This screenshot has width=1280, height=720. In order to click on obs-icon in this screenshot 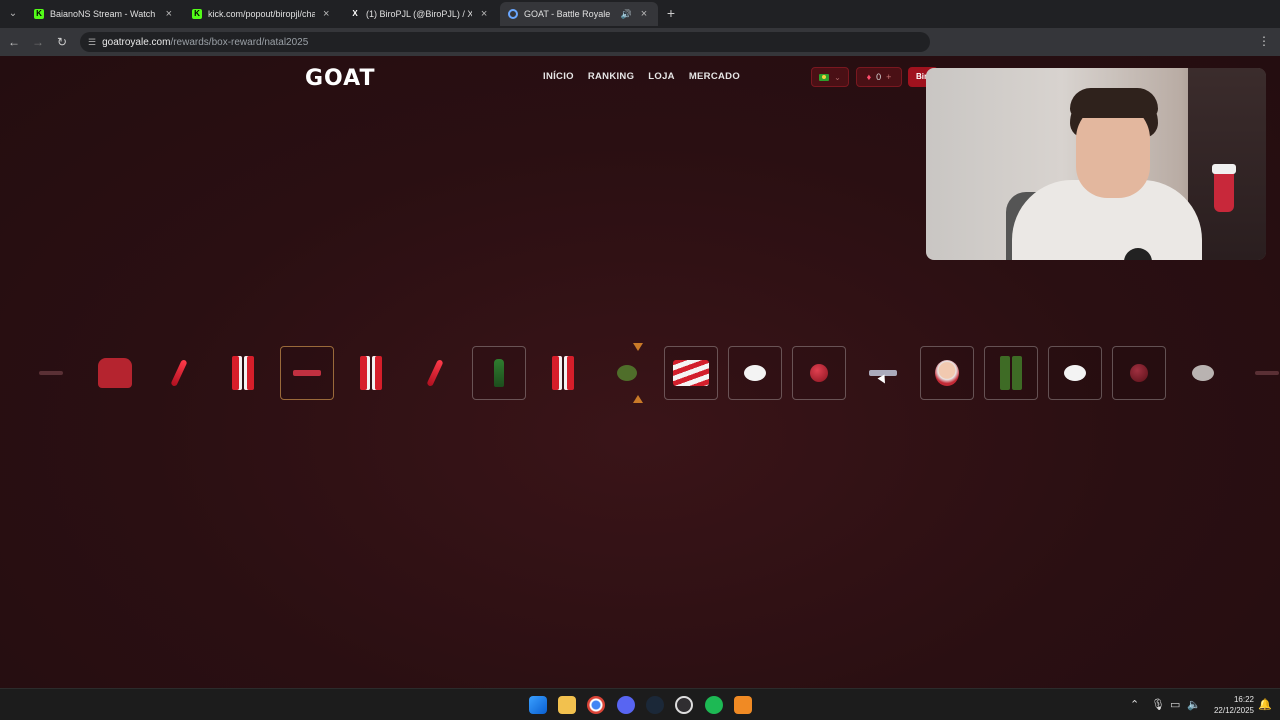, I will do `click(684, 705)`.